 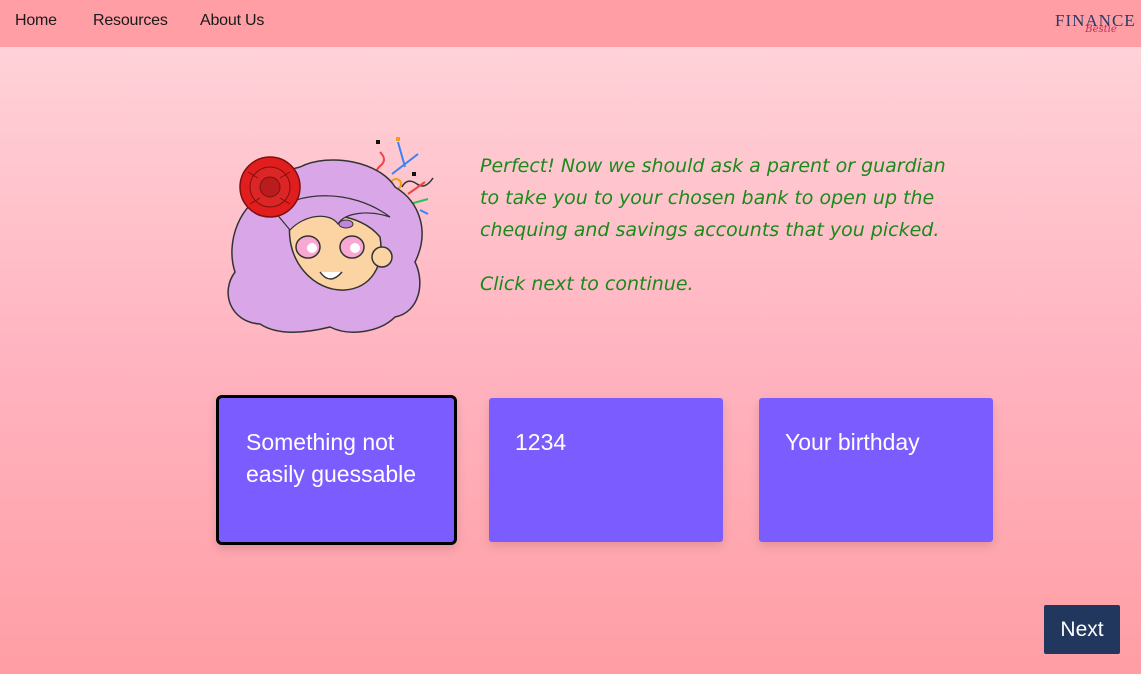 I want to click on option-label: Your birthday, so click(x=852, y=442).